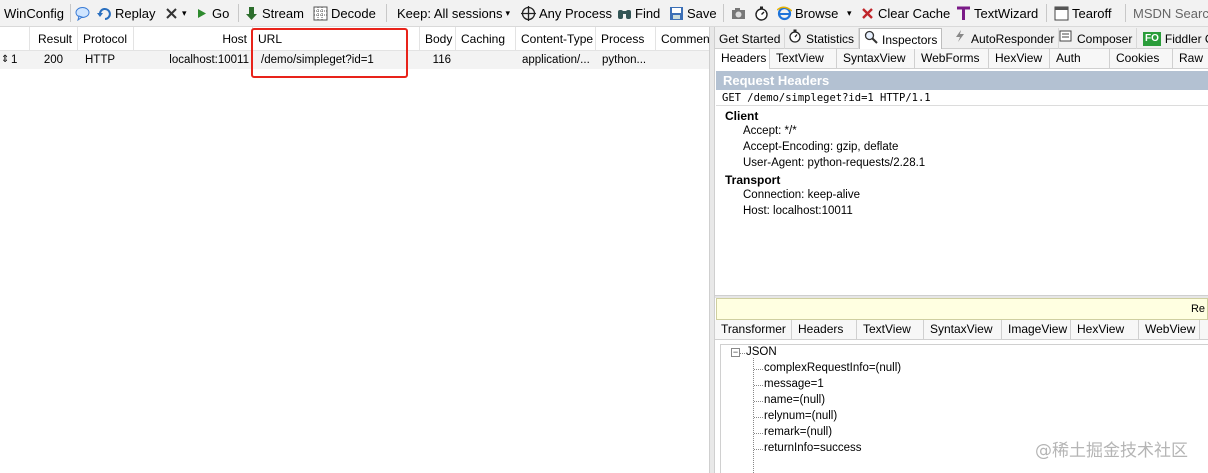  What do you see at coordinates (824, 330) in the screenshot?
I see `response-tab-headers: Headers` at bounding box center [824, 330].